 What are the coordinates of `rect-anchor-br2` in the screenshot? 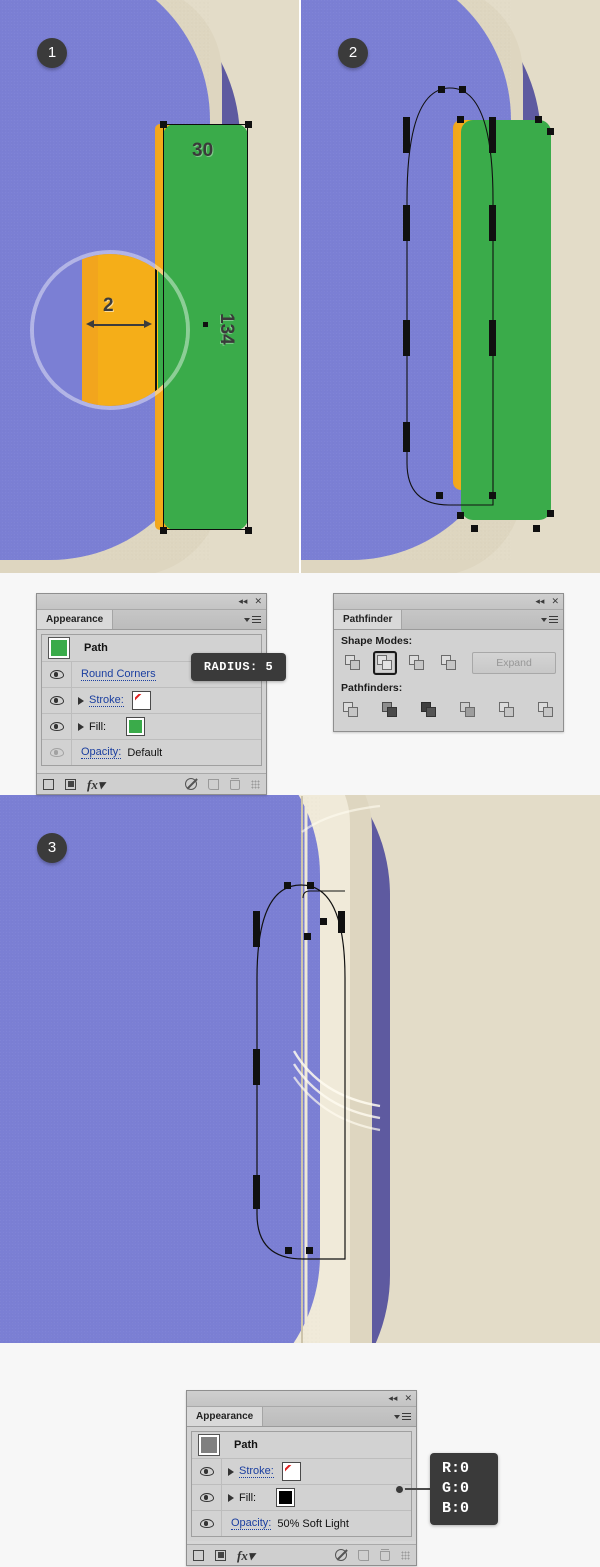 It's located at (550, 513).